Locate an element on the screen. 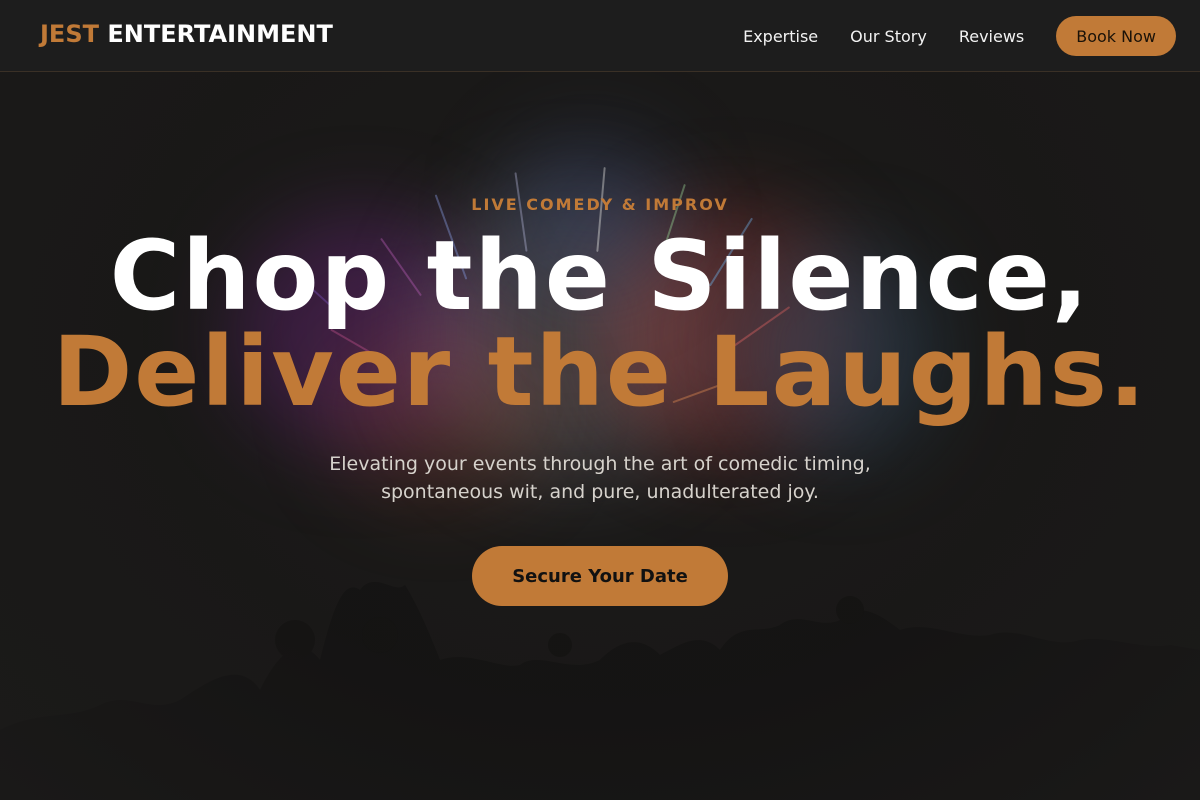 This screenshot has width=1200, height=800. main-nav: Expertise Our Story Reviews Book Now is located at coordinates (959, 36).